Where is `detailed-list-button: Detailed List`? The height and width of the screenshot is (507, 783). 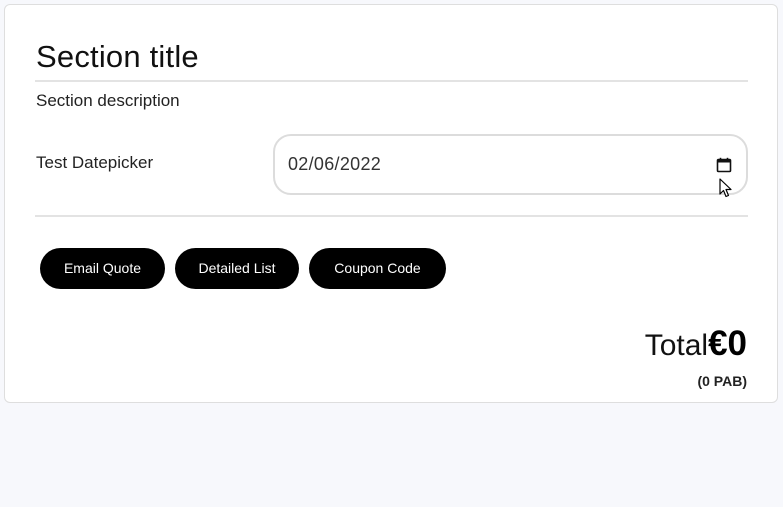 detailed-list-button: Detailed List is located at coordinates (237, 268).